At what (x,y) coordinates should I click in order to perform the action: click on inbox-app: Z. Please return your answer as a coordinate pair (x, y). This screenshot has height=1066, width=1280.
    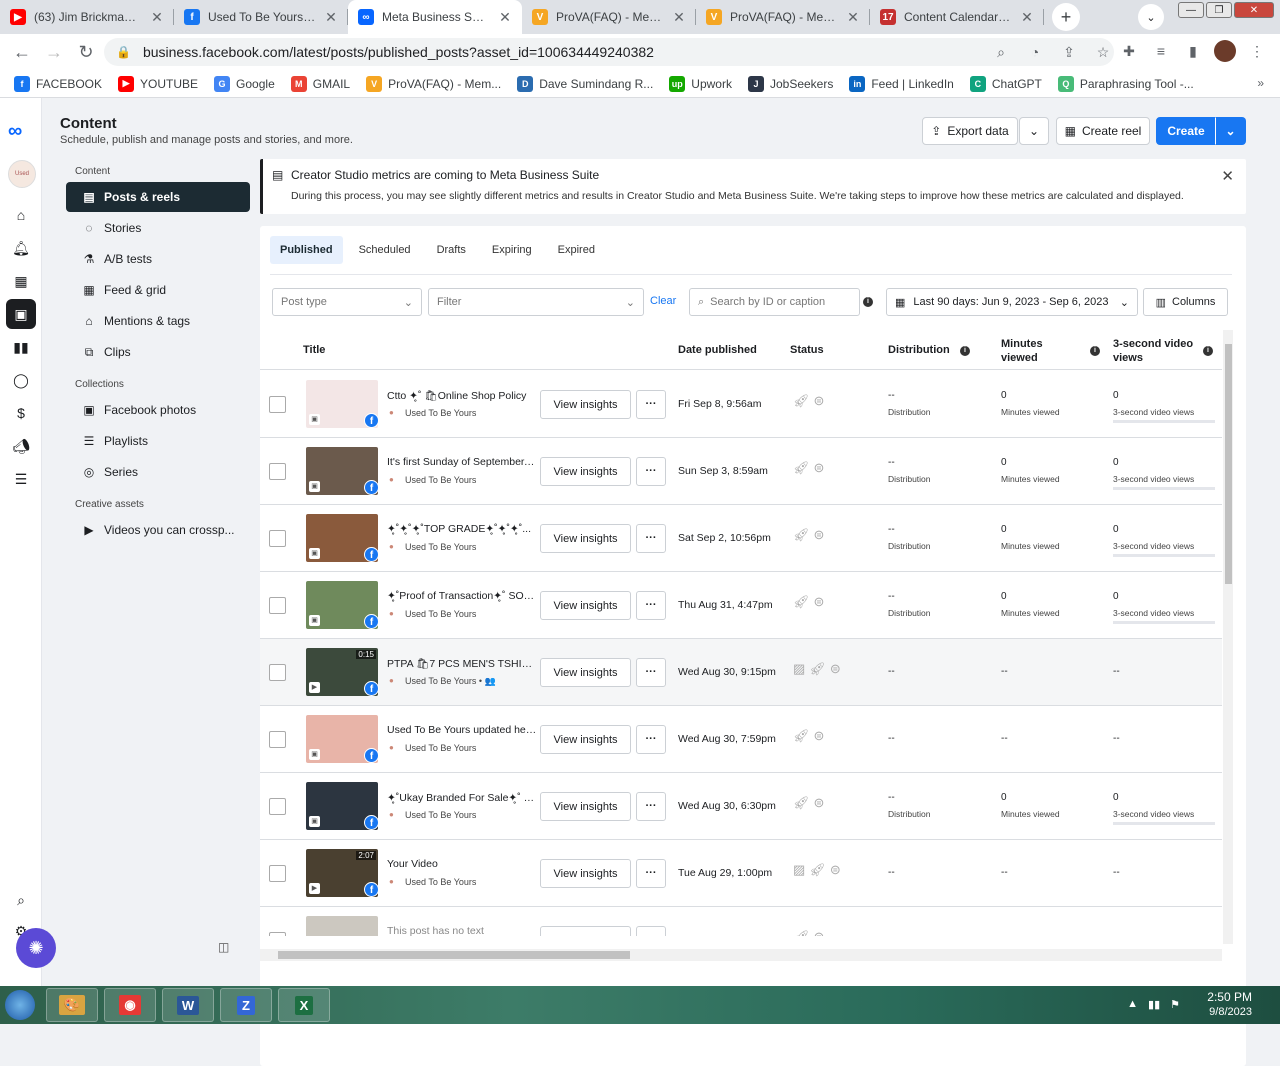
    Looking at the image, I should click on (246, 1005).